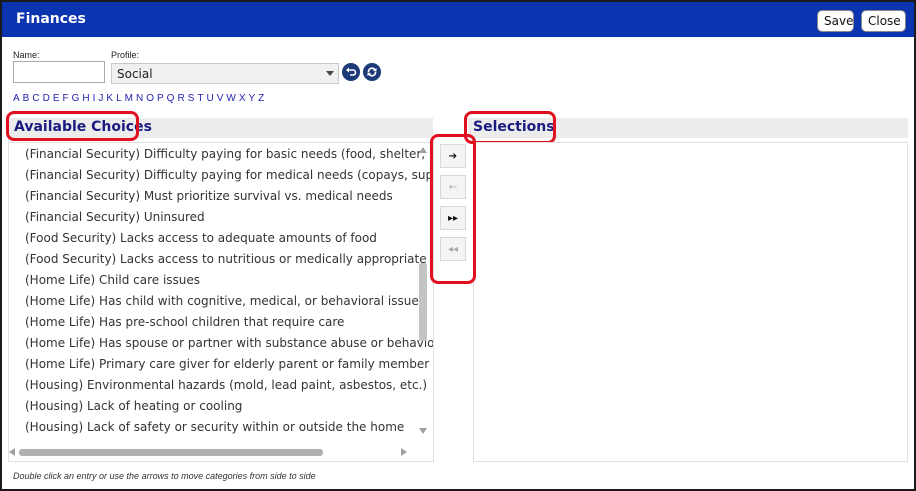 This screenshot has width=916, height=491. Describe the element at coordinates (423, 150) in the screenshot. I see `scroll-up-icon` at that location.